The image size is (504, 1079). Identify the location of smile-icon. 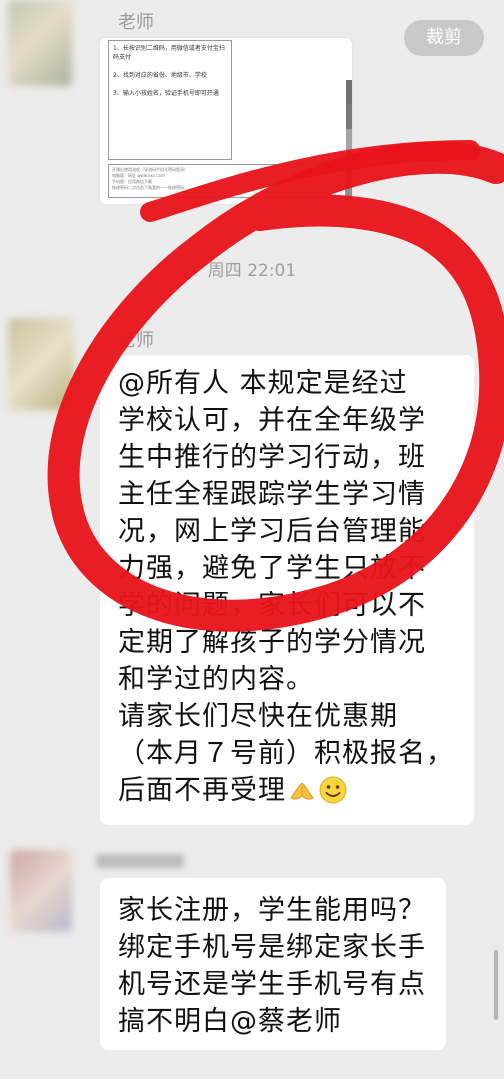
(333, 790).